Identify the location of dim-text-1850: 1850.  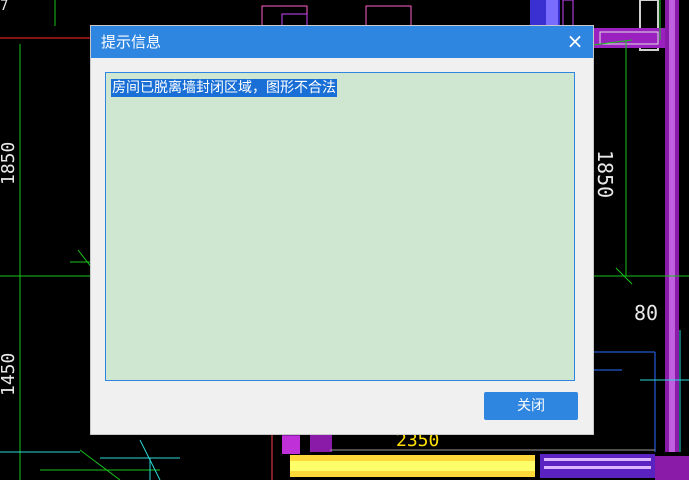
(9, 163).